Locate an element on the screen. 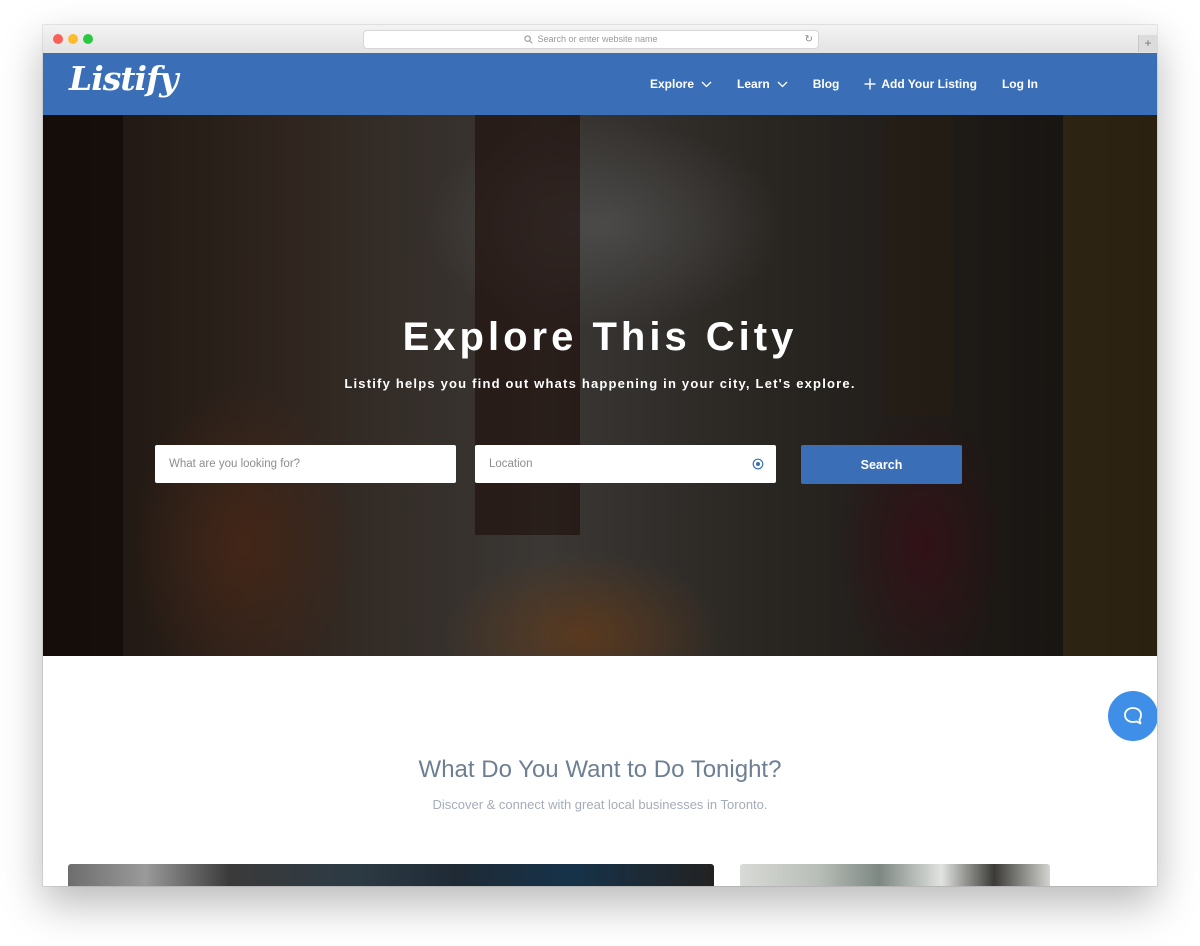 The image size is (1200, 946). new-tab-button: + is located at coordinates (1147, 43).